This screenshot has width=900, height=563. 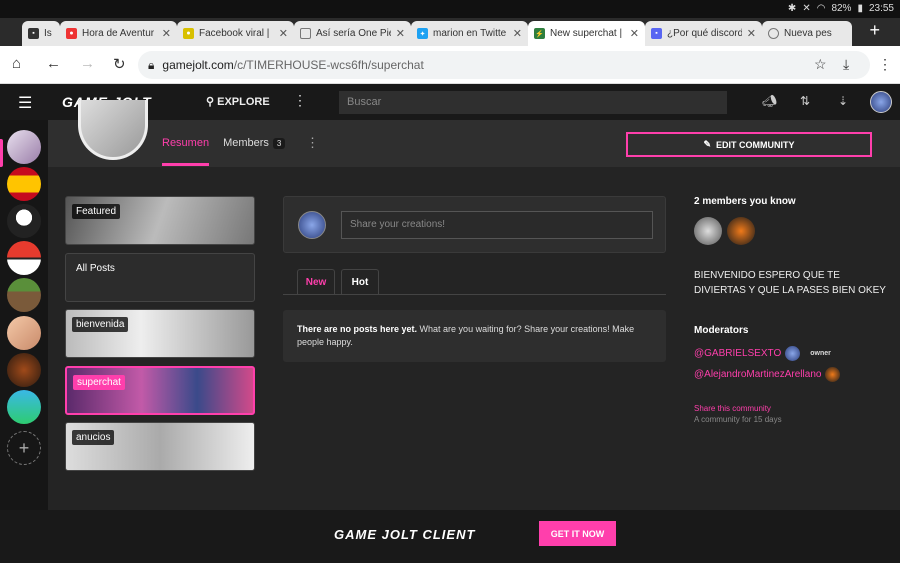 I want to click on tab-hot: Hot, so click(x=360, y=281).